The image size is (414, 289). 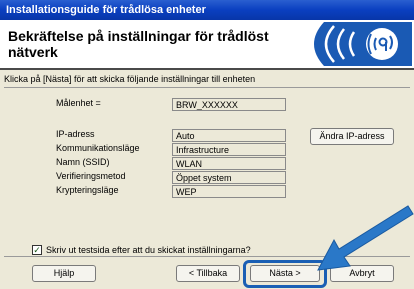 What do you see at coordinates (75, 134) in the screenshot?
I see `ip-address-label: IP-adress` at bounding box center [75, 134].